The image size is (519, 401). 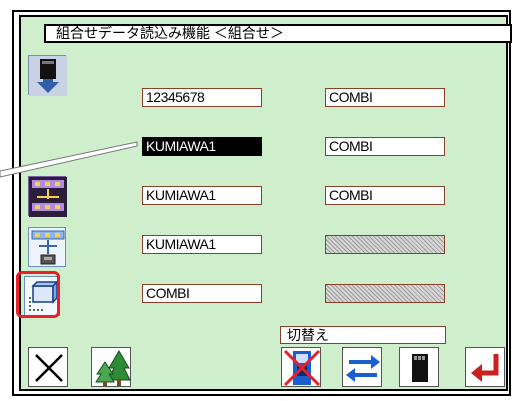 I want to click on switch-label: 切替え, so click(x=363, y=335).